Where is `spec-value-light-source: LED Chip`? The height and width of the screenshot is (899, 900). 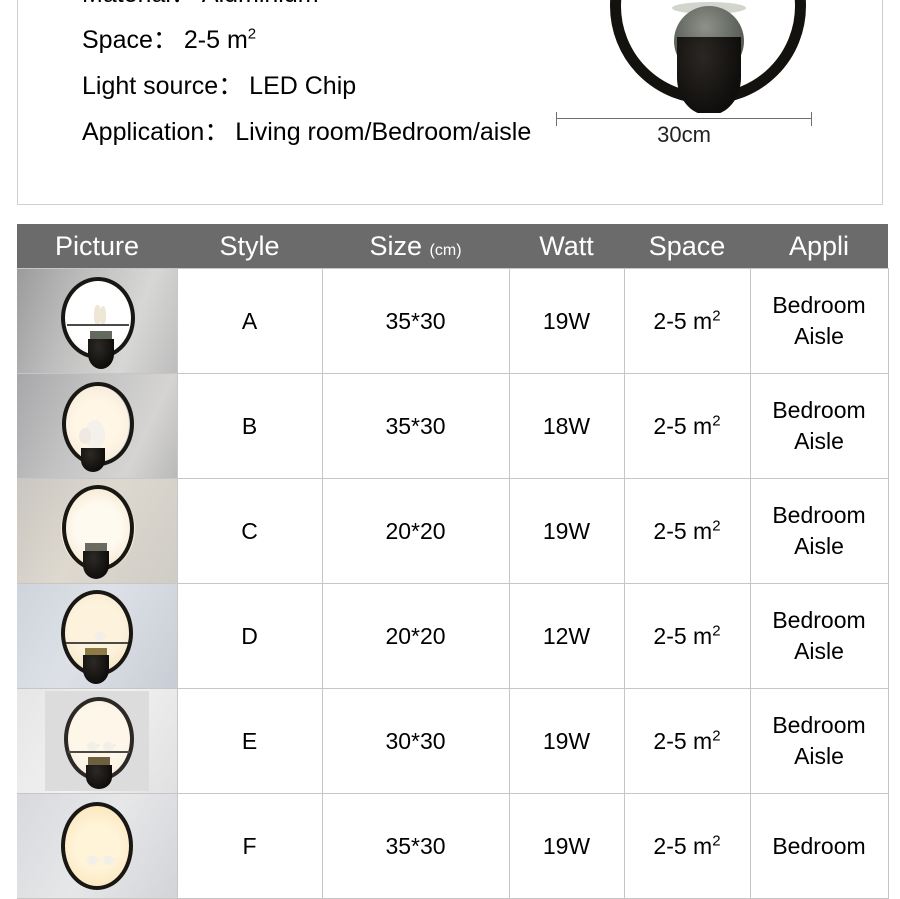
spec-value-light-source: LED Chip is located at coordinates (303, 86).